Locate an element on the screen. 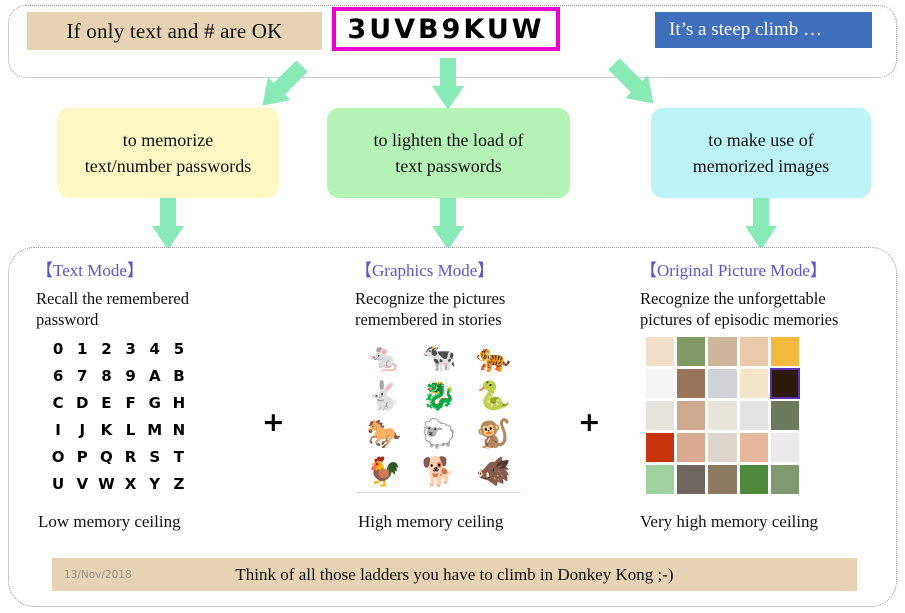 The image size is (905, 613). photo-strawberry-cake is located at coordinates (660, 351).